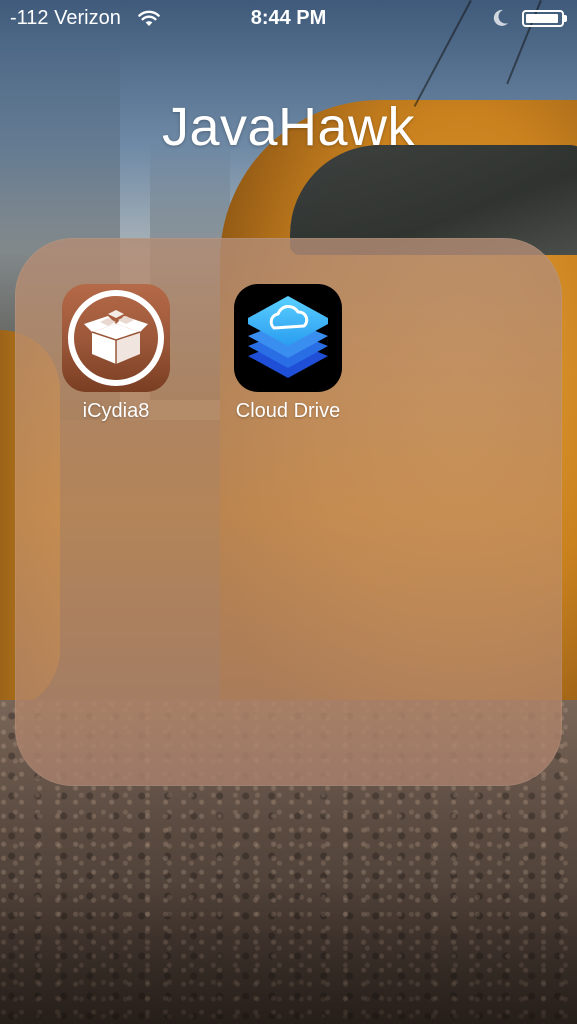 The height and width of the screenshot is (1024, 577). I want to click on app-label: iCydia8, so click(116, 411).